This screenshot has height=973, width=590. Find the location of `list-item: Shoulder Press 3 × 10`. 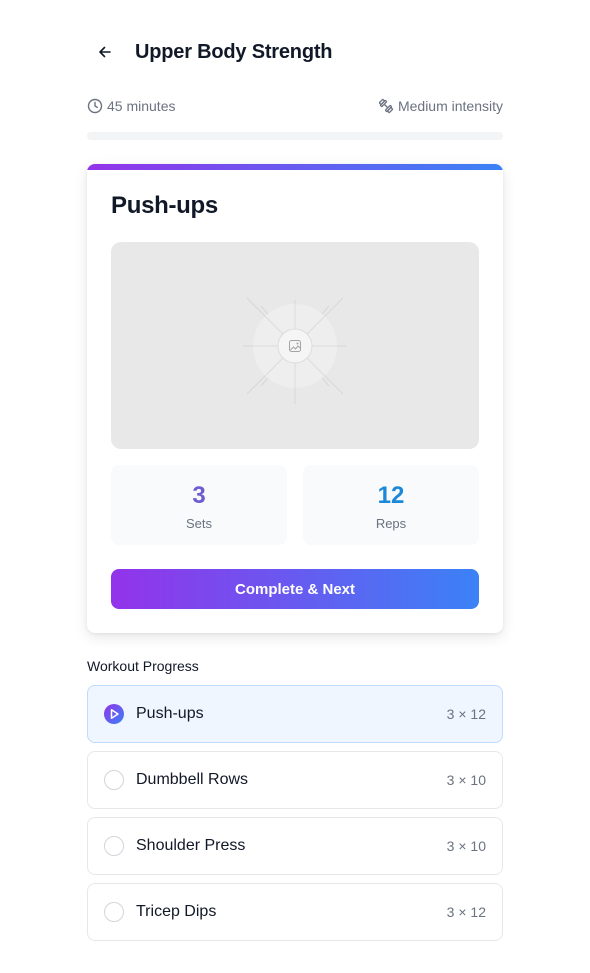

list-item: Shoulder Press 3 × 10 is located at coordinates (295, 846).